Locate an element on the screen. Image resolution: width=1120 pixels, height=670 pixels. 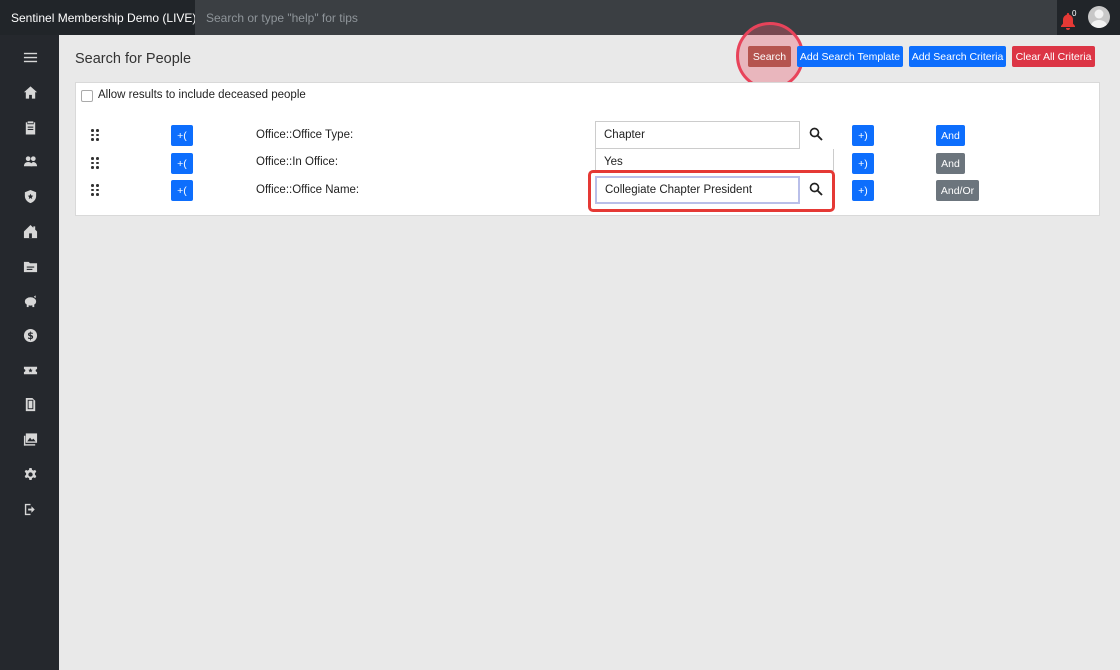
sidebar: $ is located at coordinates (29, 352).